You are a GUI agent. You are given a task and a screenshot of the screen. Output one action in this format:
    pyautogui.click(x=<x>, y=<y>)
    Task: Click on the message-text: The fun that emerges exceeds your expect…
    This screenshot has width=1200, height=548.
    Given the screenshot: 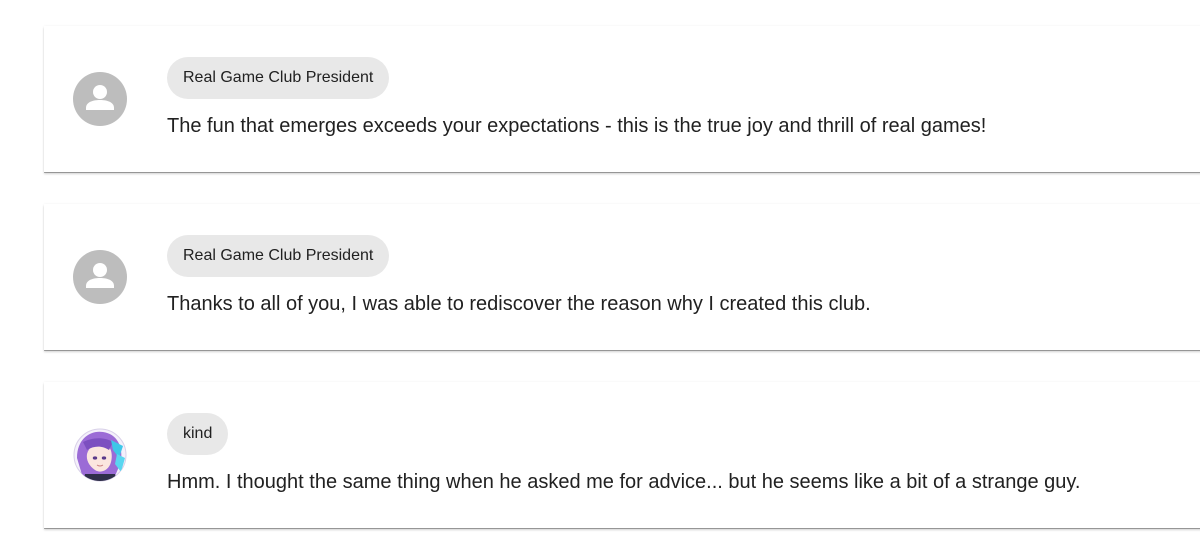 What is the action you would take?
    pyautogui.click(x=577, y=126)
    